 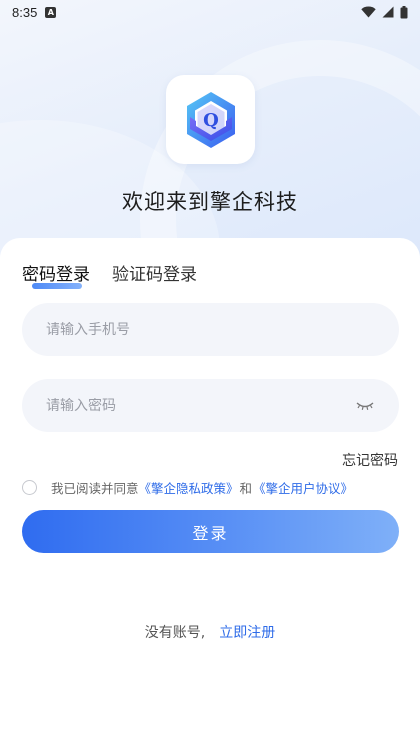 I want to click on register-row: 没有账号, 立即注册, so click(x=210, y=632).